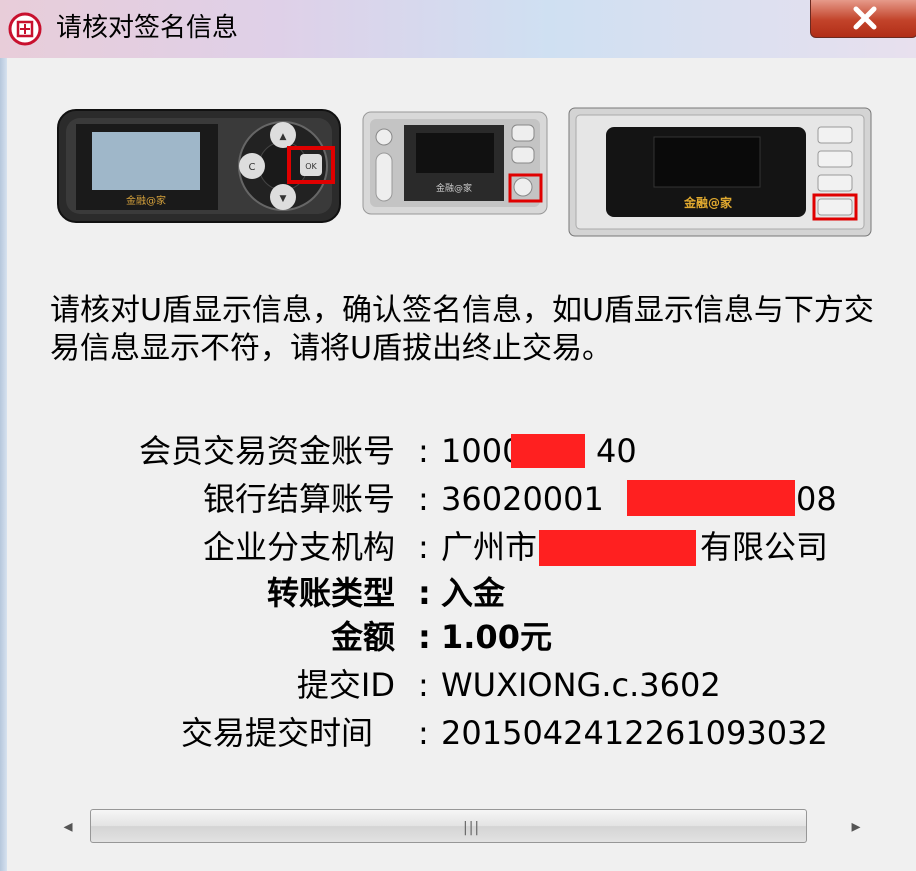 This screenshot has height=871, width=916. What do you see at coordinates (616, 451) in the screenshot?
I see `field-value-tail: 40` at bounding box center [616, 451].